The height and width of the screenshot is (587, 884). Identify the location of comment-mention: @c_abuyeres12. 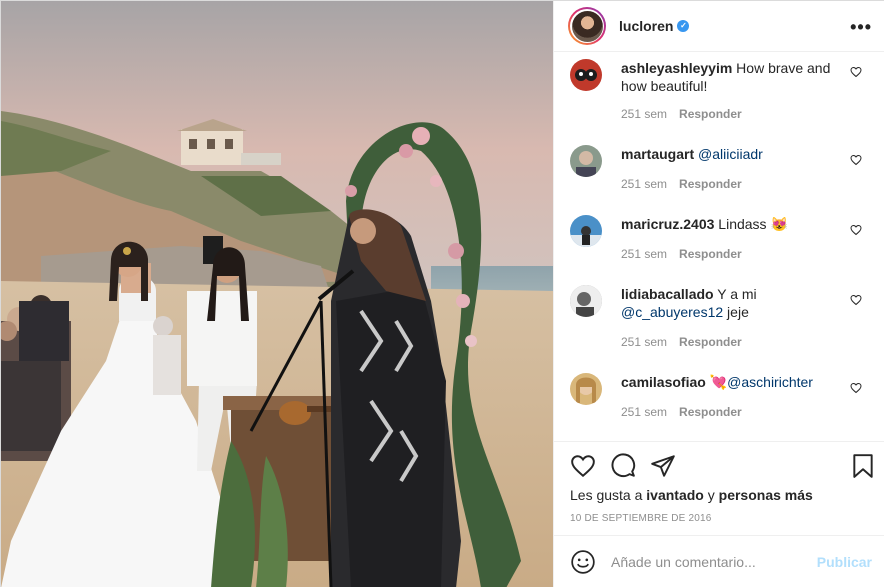
(672, 312).